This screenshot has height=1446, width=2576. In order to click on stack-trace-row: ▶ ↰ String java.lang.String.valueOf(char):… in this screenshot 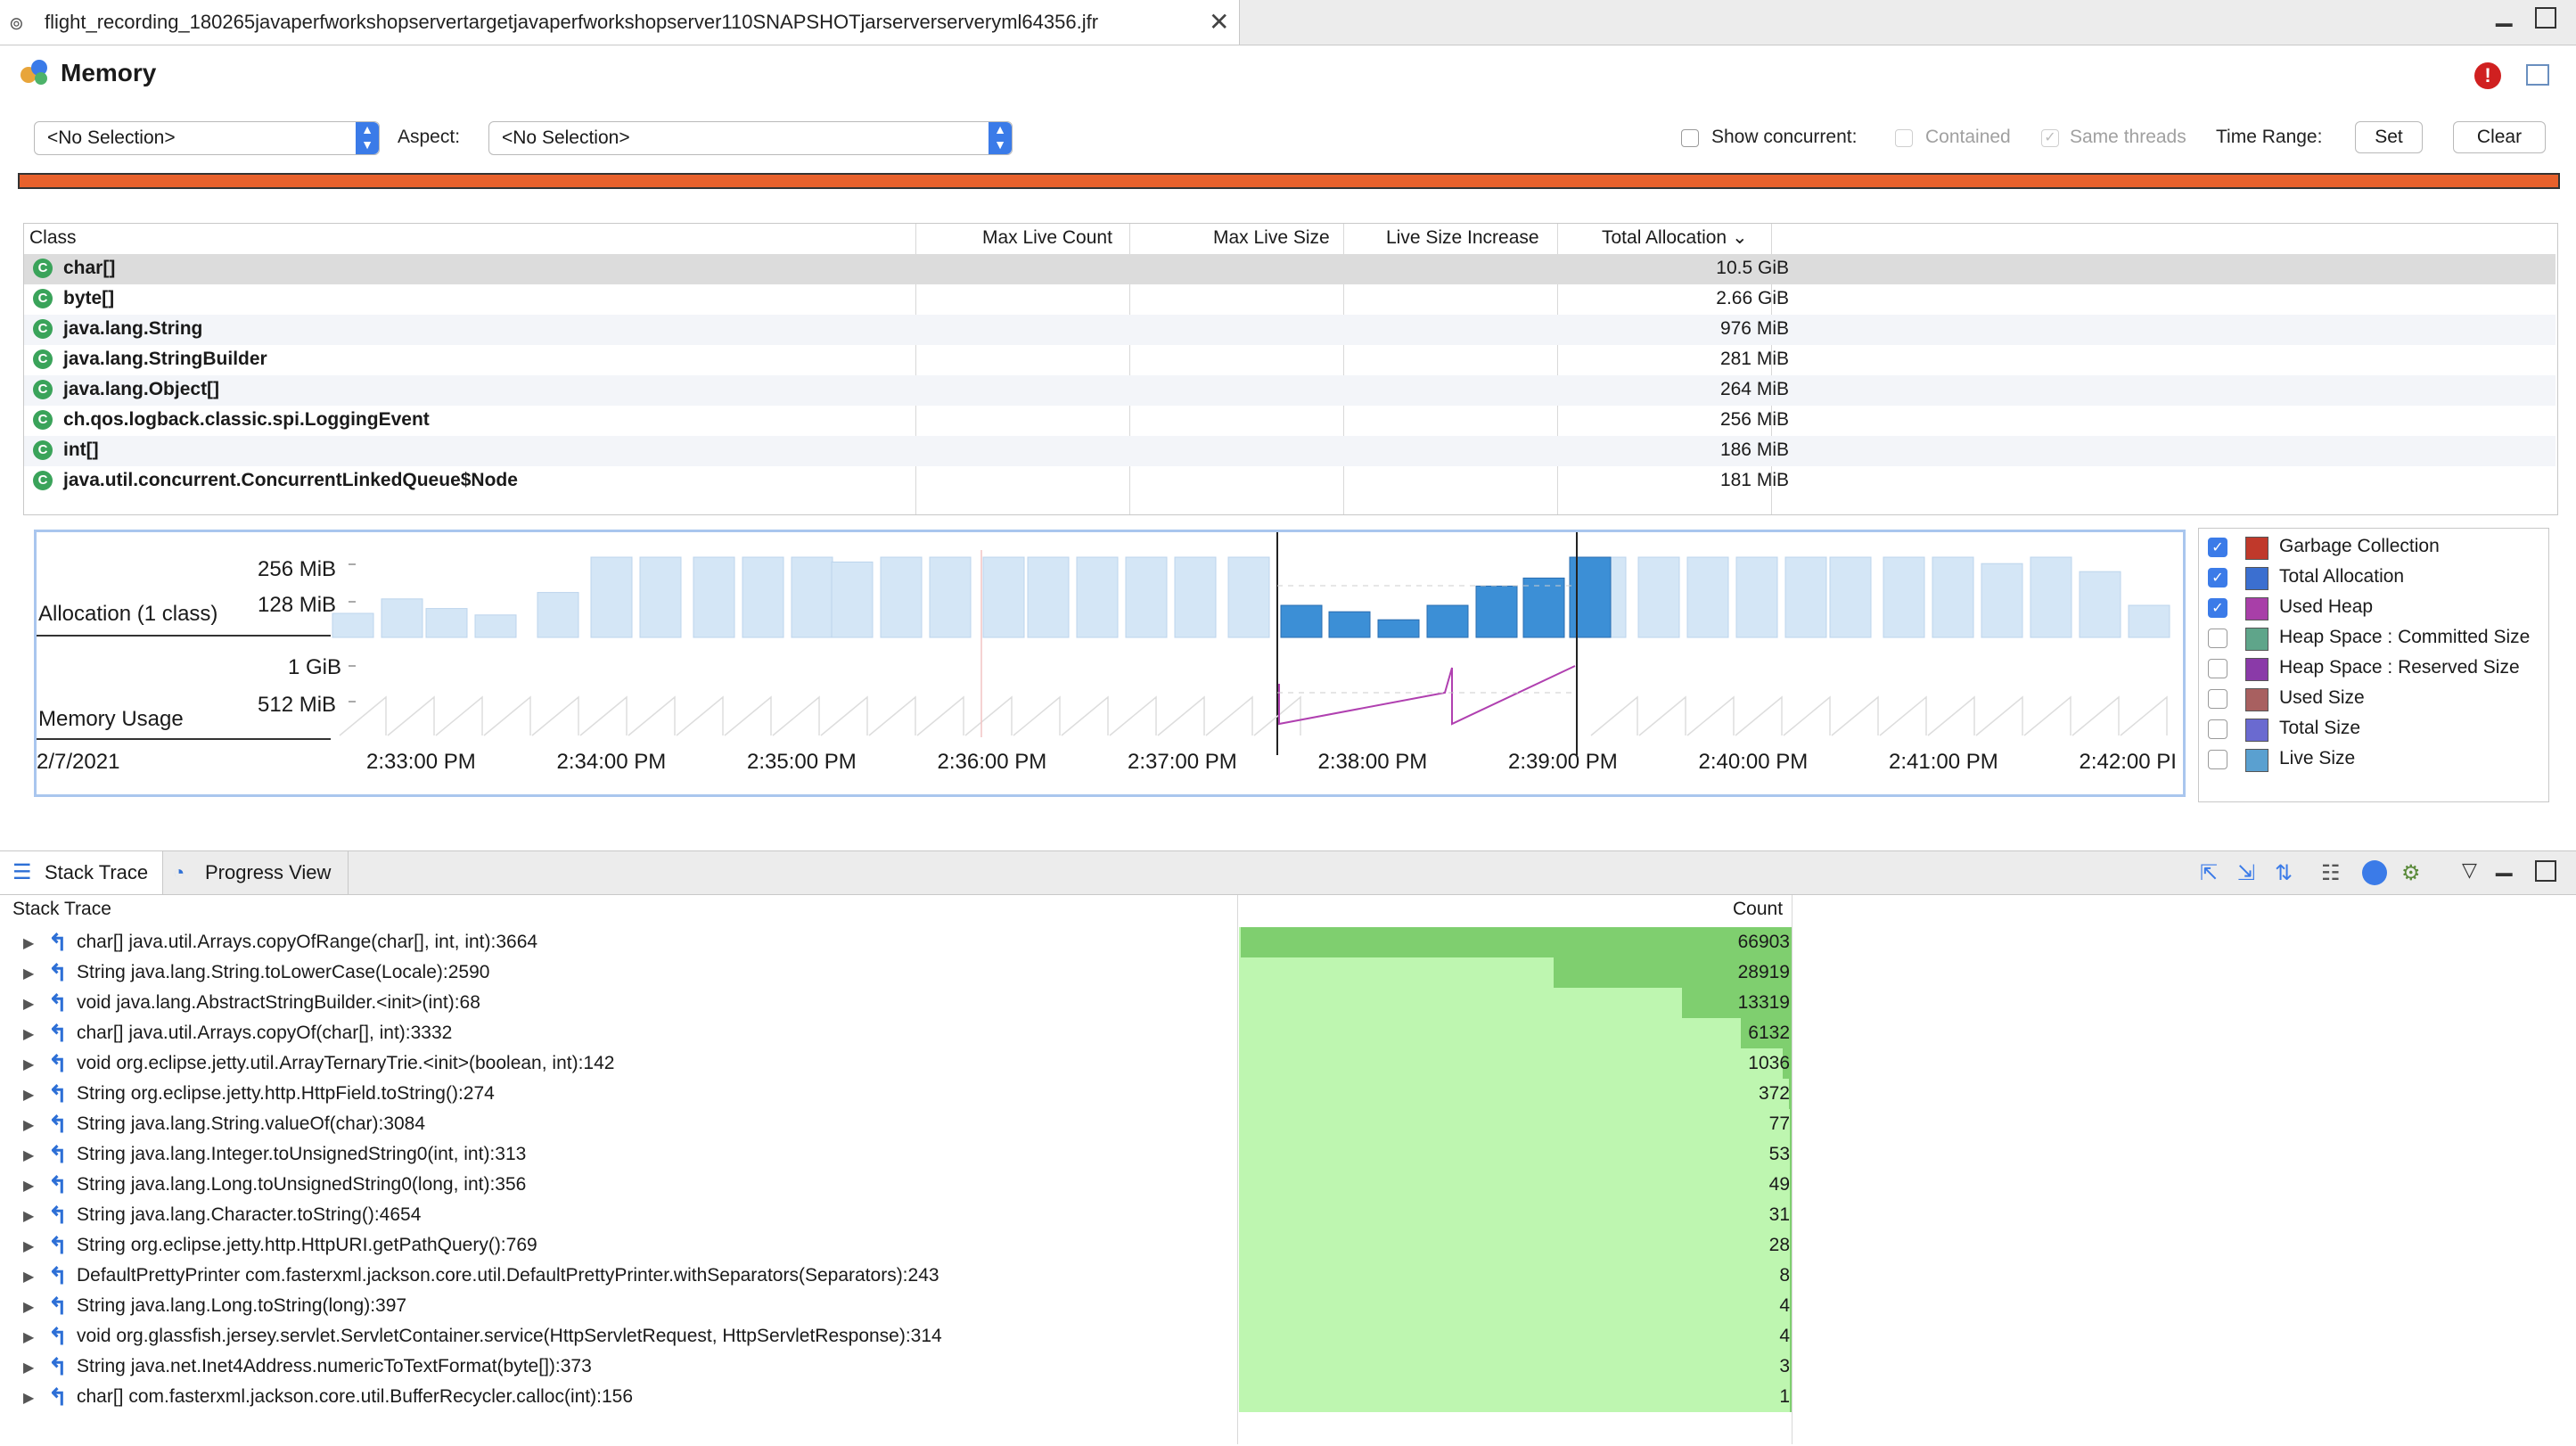, I will do `click(1288, 1124)`.